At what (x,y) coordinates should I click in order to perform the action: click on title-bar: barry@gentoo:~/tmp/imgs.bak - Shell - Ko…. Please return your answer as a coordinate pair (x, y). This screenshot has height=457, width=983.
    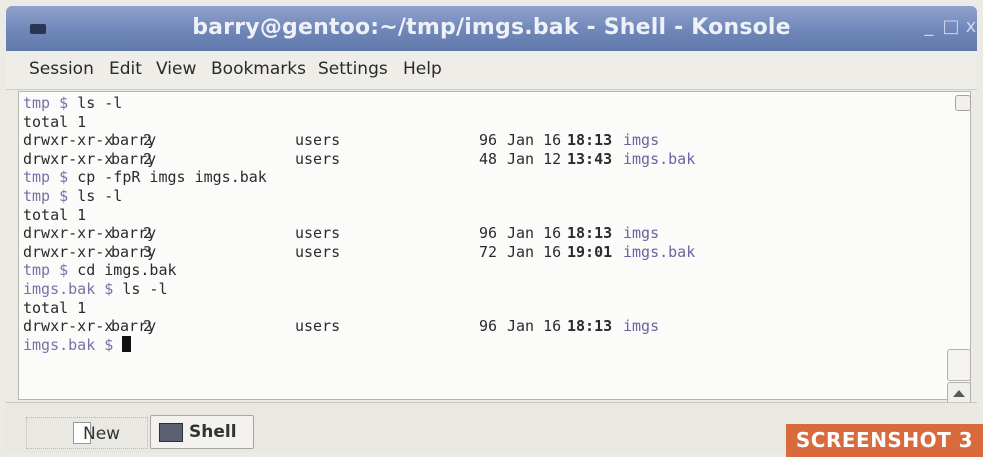
    Looking at the image, I should click on (491, 28).